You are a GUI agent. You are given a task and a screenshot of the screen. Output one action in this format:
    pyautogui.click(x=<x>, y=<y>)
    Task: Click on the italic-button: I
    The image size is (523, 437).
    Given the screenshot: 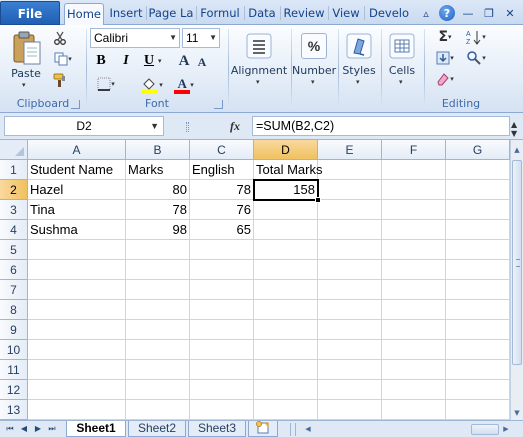 What is the action you would take?
    pyautogui.click(x=126, y=61)
    